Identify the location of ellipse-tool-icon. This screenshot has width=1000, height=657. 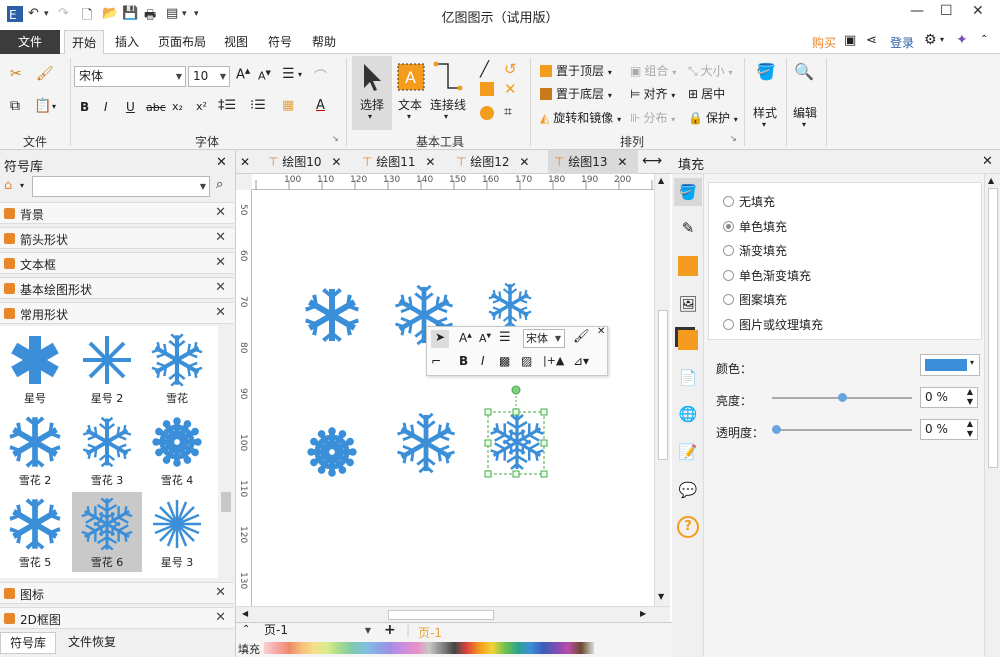
(487, 114).